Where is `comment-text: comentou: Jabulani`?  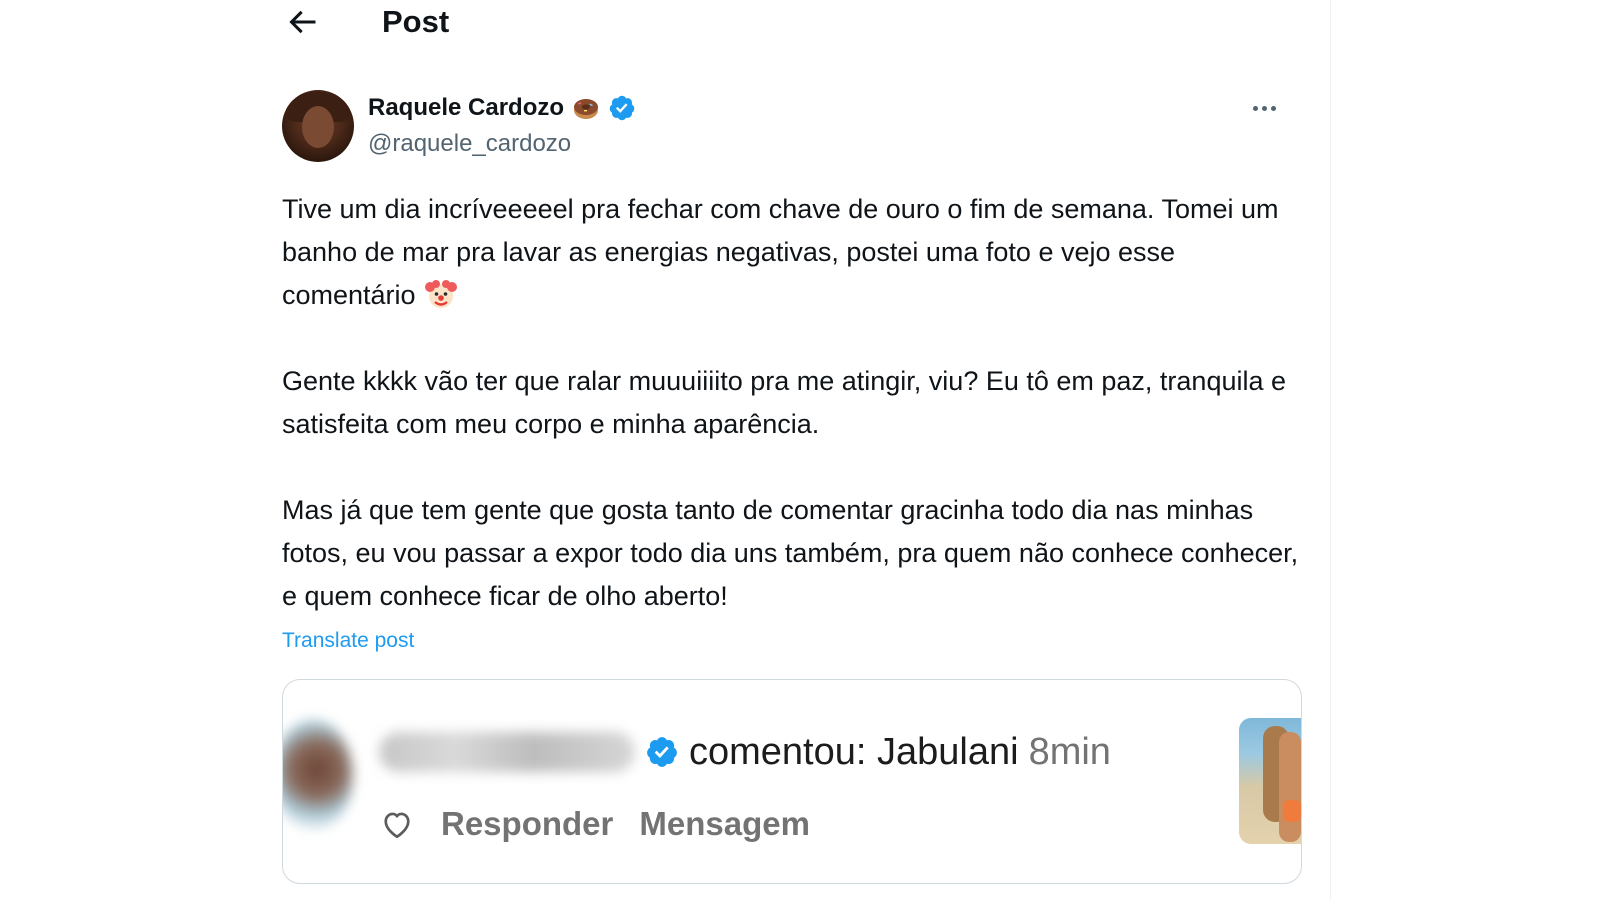 comment-text: comentou: Jabulani is located at coordinates (854, 752).